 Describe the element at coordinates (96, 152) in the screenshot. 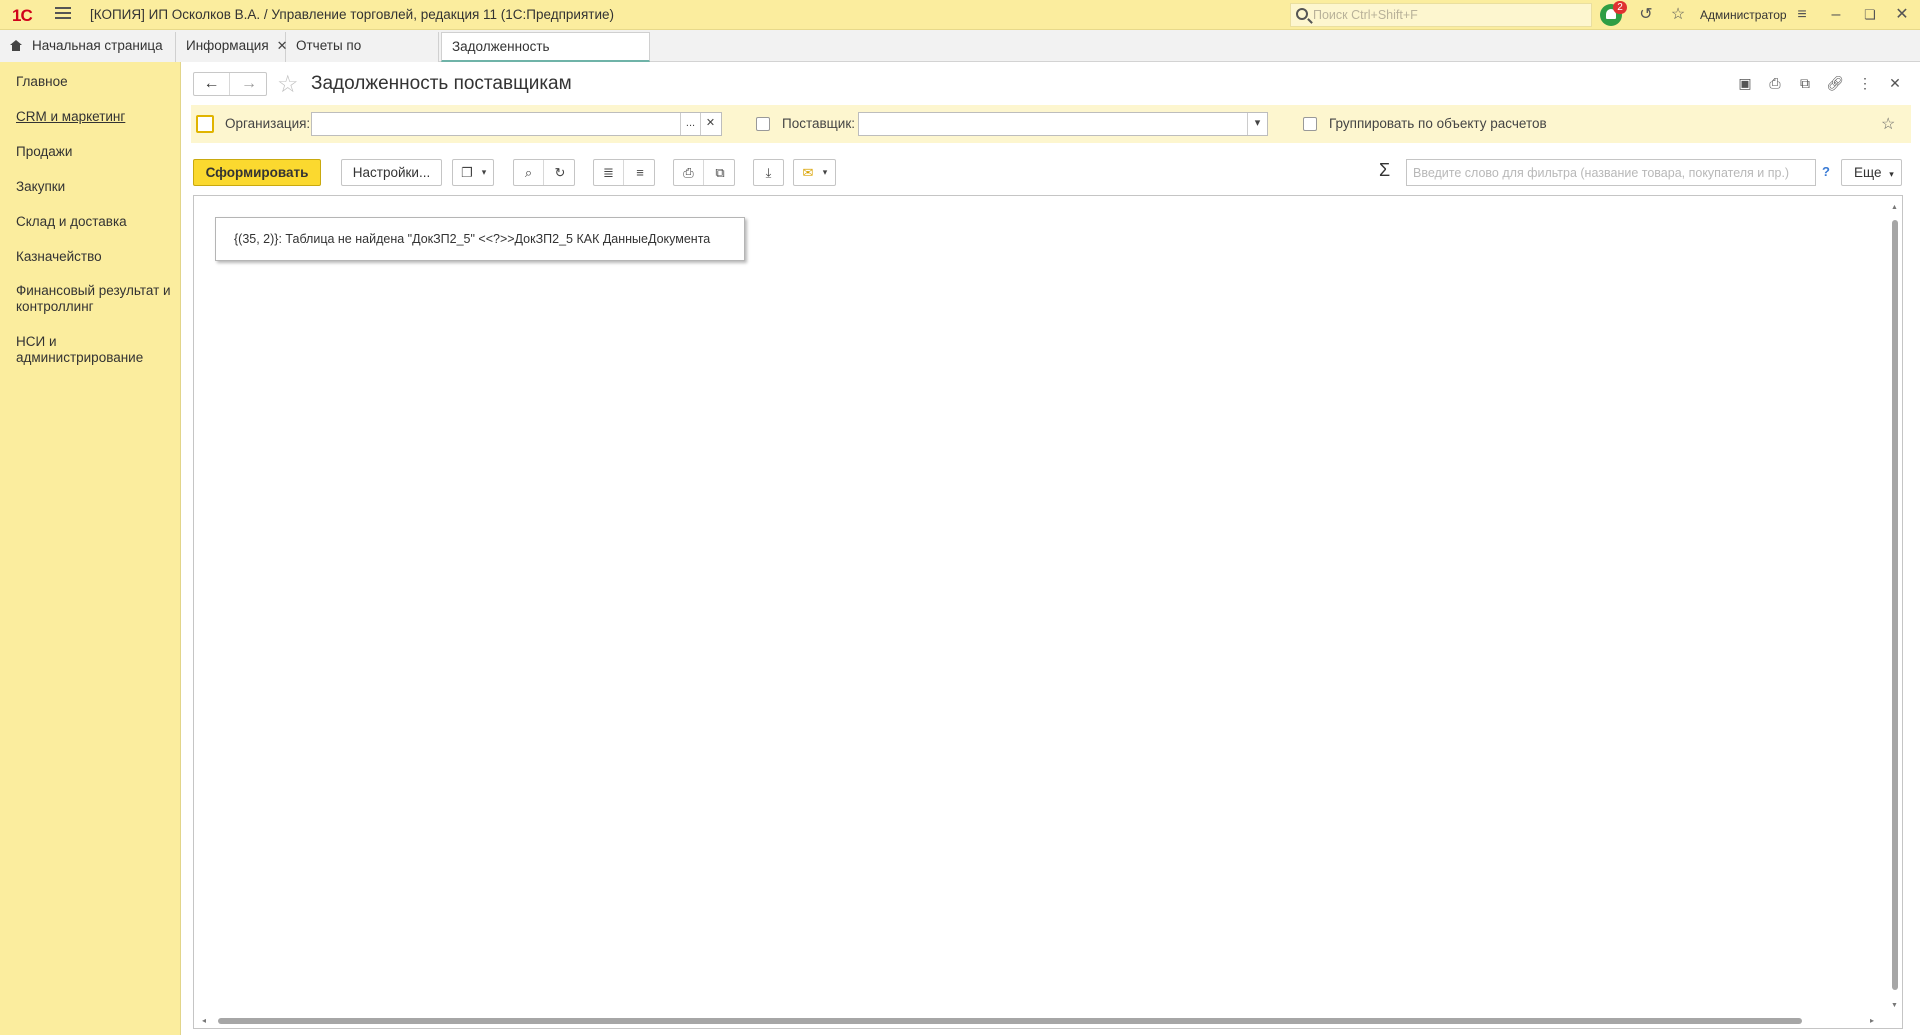

I see `sidebar-item-sales: Продажи` at that location.